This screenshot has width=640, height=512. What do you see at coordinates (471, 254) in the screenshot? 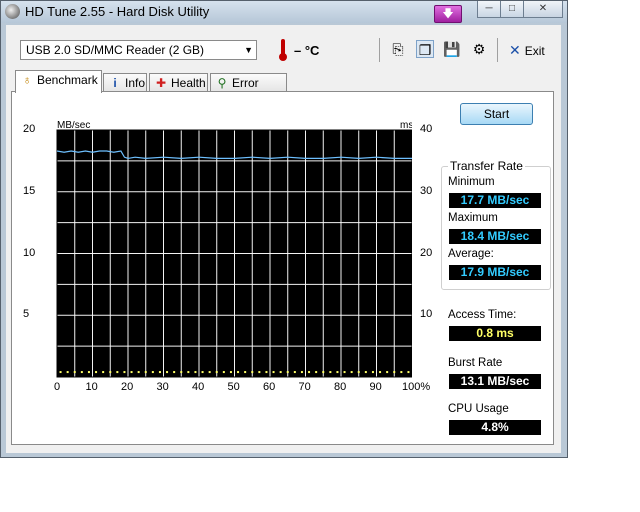
I see `average-label: Average:` at bounding box center [471, 254].